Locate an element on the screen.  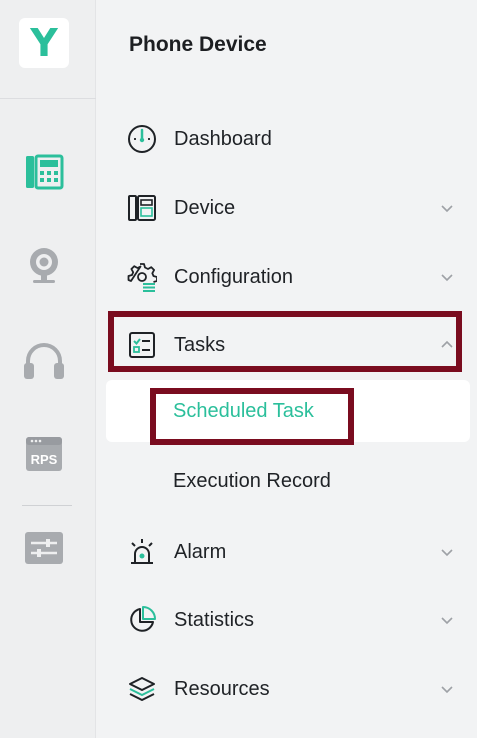
panel-title: Phone Device is located at coordinates (198, 44).